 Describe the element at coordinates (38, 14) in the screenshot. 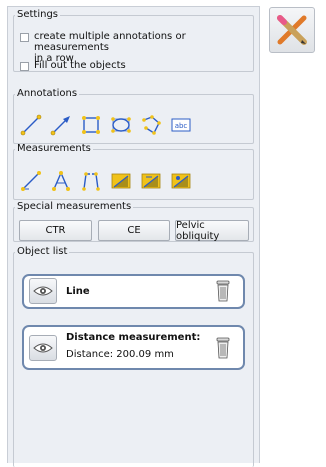

I see `settings-legend: Settings` at that location.